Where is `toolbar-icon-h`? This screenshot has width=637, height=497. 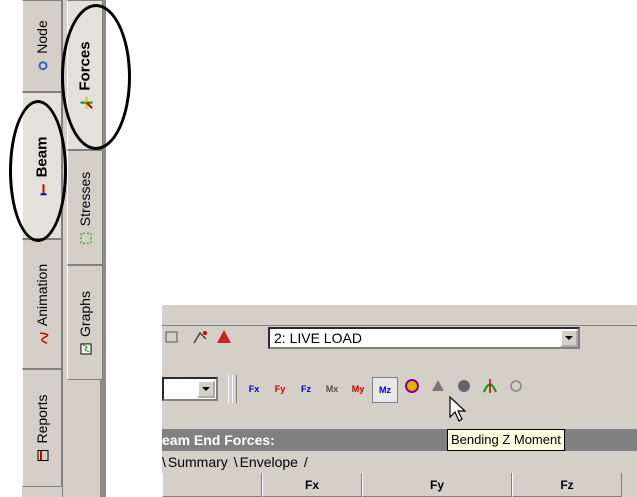 toolbar-icon-h is located at coordinates (516, 389).